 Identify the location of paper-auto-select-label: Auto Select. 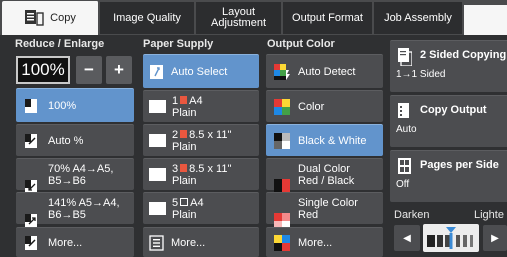
(199, 71).